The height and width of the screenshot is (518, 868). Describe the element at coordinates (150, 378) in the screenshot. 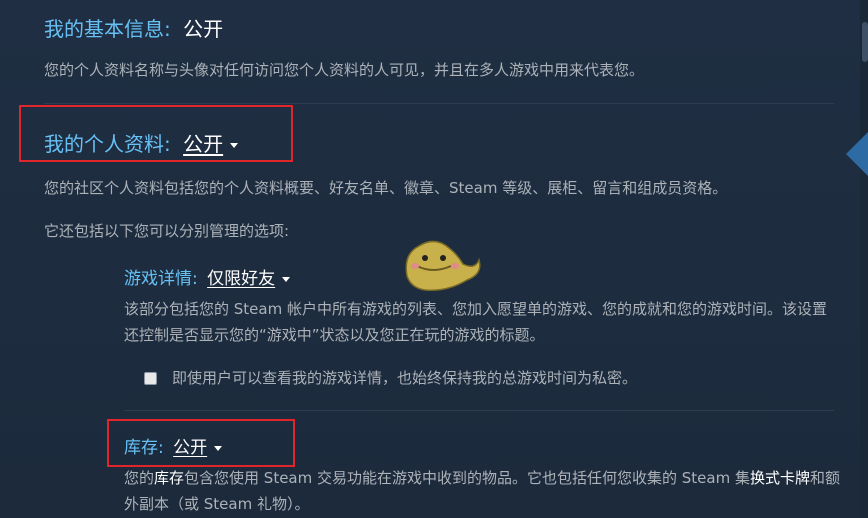

I see `playtime-private-checkbox` at that location.